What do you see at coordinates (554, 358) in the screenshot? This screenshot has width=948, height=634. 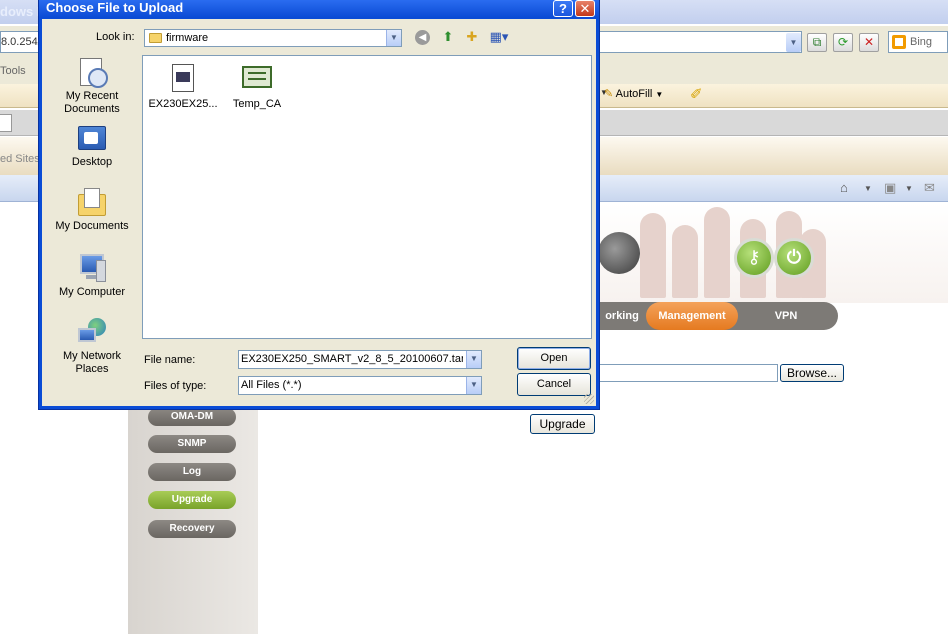 I see `open-button: Open` at bounding box center [554, 358].